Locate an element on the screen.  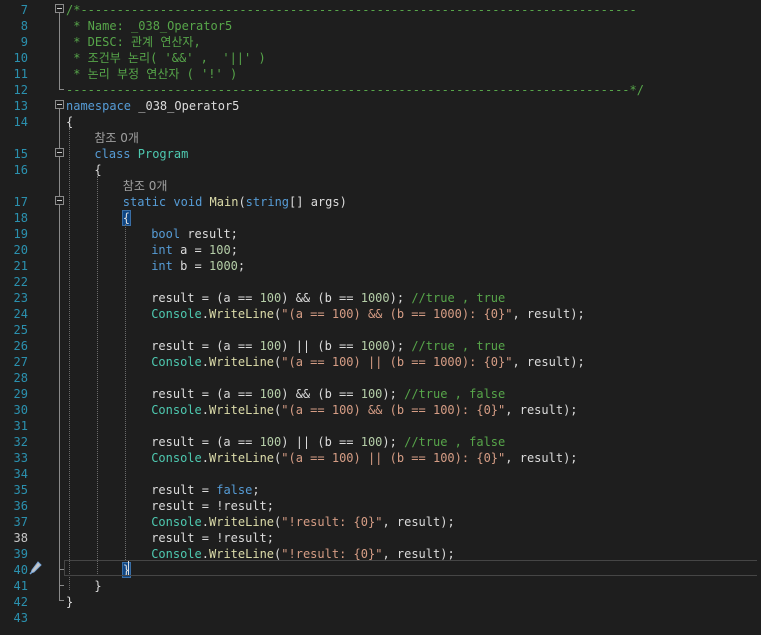
token-str: "(a == 100) || (b == 100): is located at coordinates (379, 458).